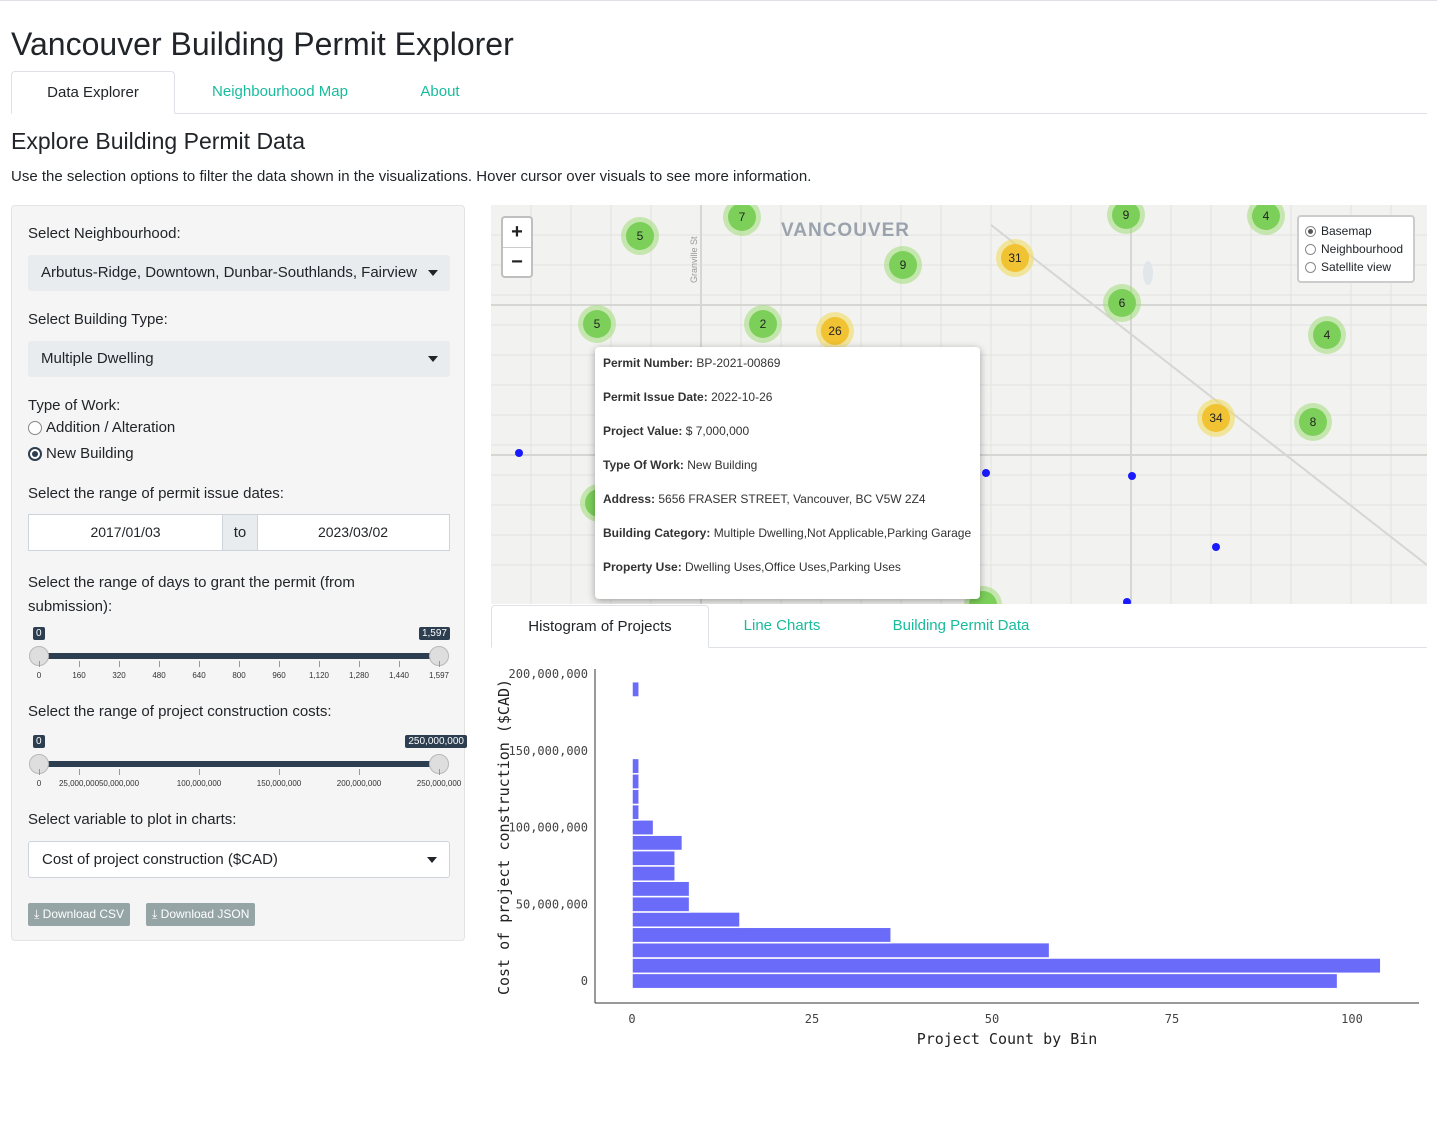 The width and height of the screenshot is (1437, 1121). Describe the element at coordinates (239, 359) in the screenshot. I see `building-type-select: Multiple Dwelling` at that location.